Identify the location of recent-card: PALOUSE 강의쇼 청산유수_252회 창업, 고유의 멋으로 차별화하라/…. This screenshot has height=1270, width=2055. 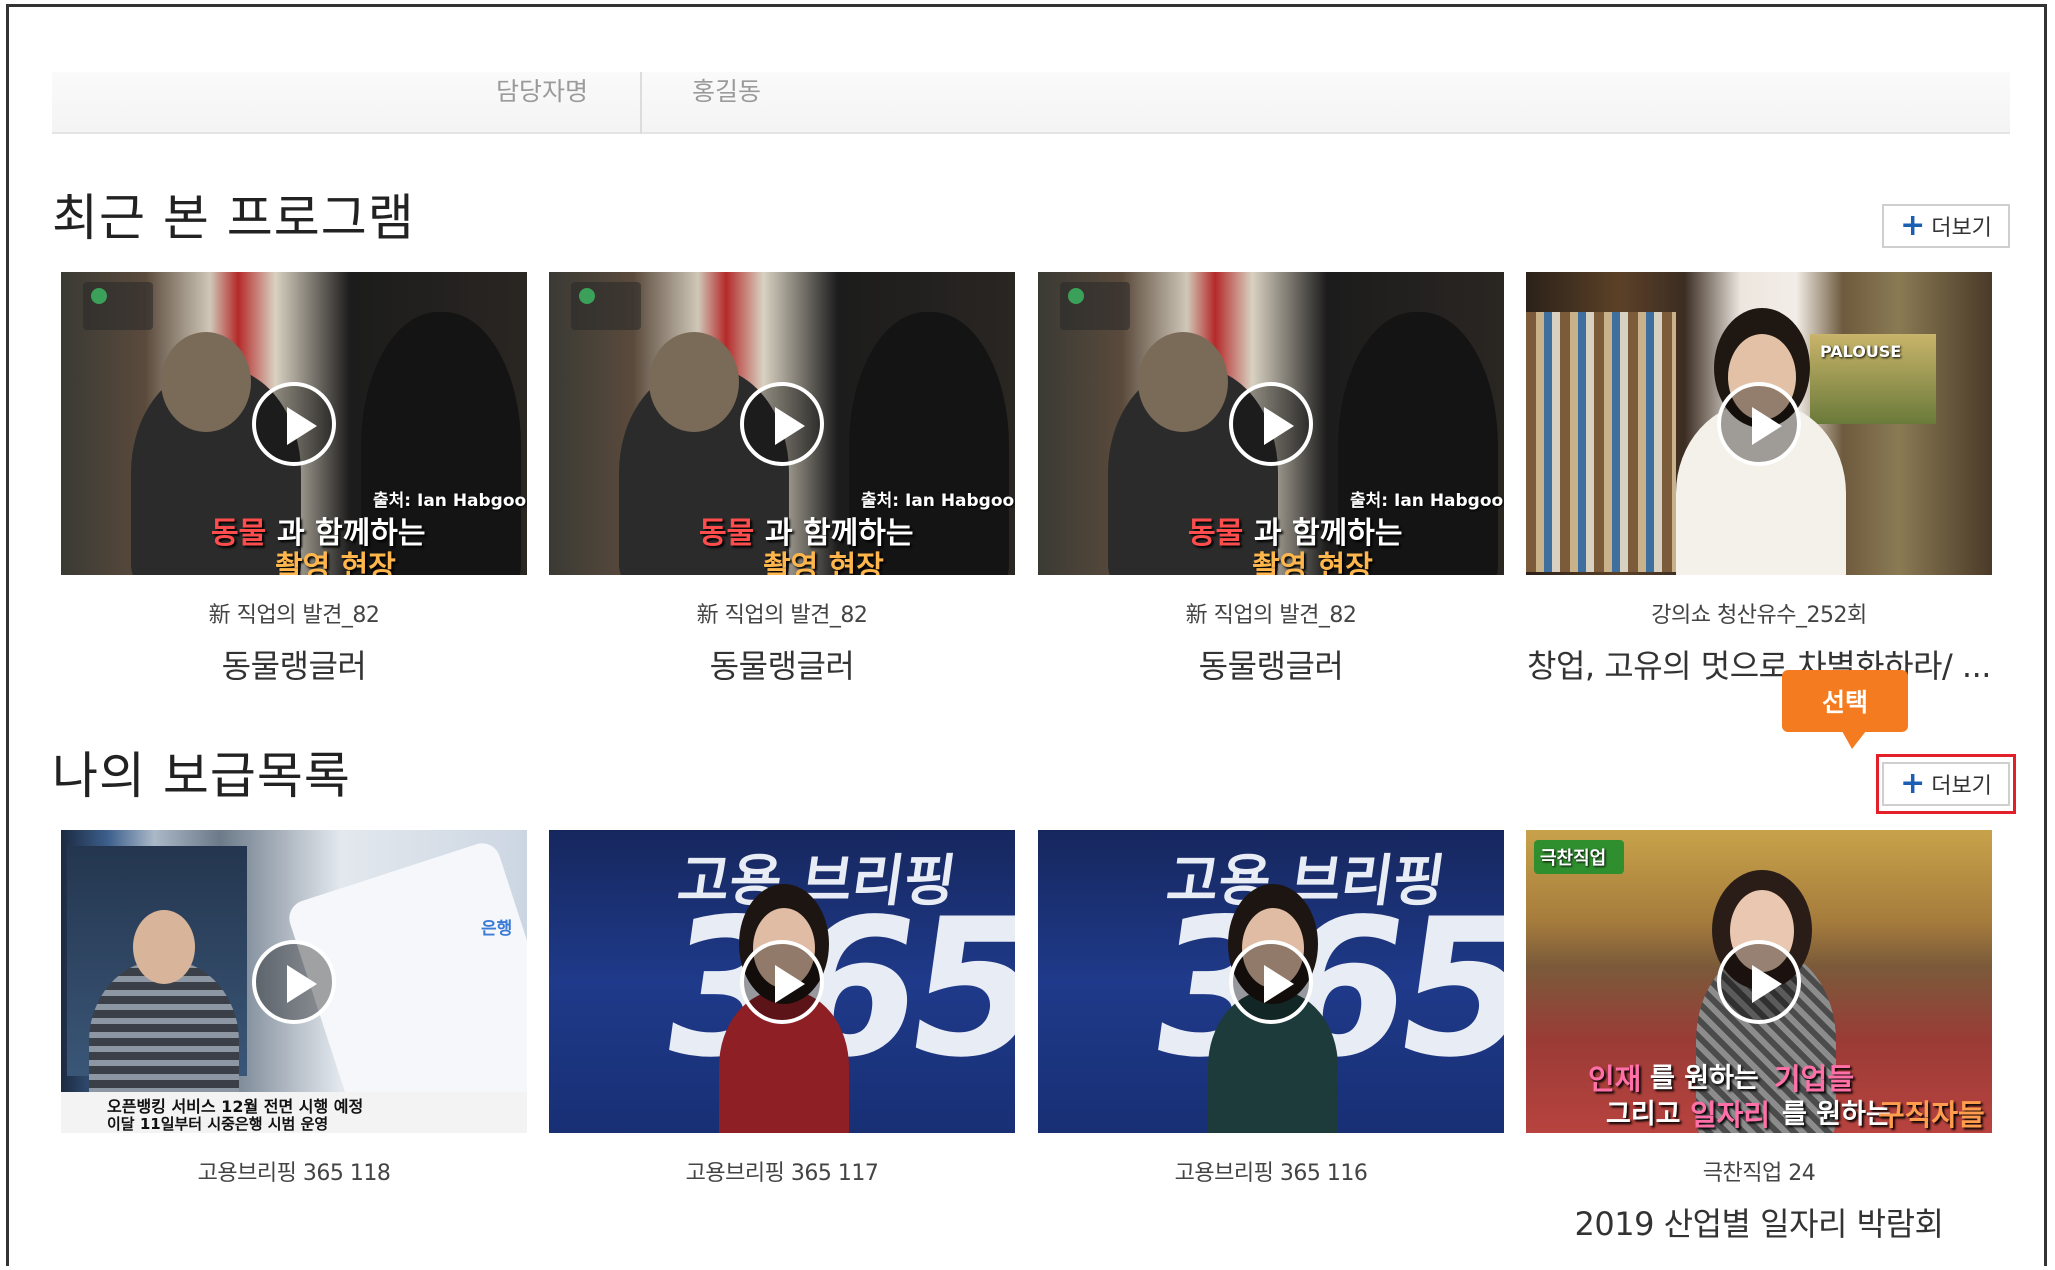
(1759, 479).